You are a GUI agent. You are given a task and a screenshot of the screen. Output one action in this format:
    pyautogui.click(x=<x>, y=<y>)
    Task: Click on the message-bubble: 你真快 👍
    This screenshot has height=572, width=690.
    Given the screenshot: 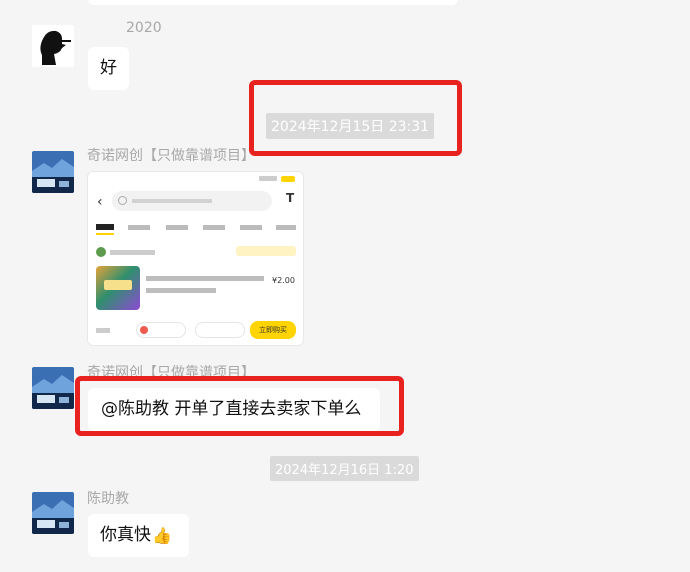 What is the action you would take?
    pyautogui.click(x=138, y=535)
    